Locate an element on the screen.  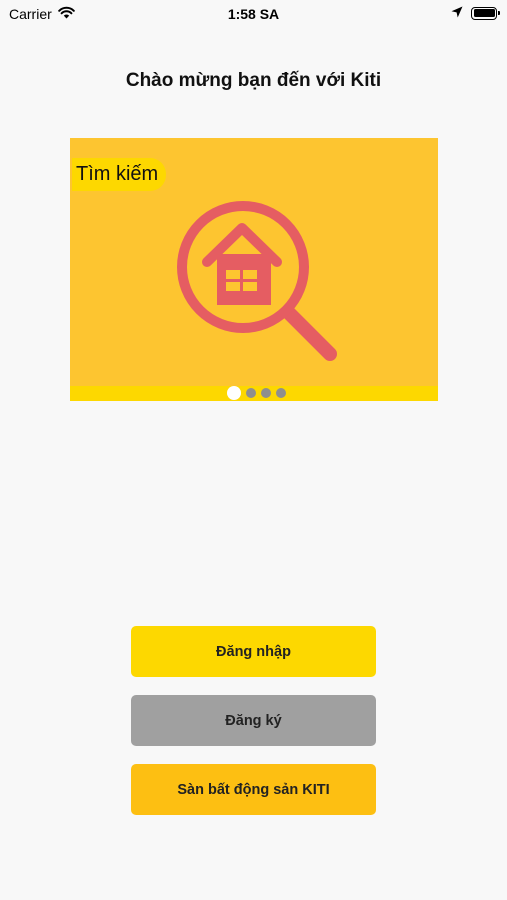
location-arrow-icon is located at coordinates (457, 13).